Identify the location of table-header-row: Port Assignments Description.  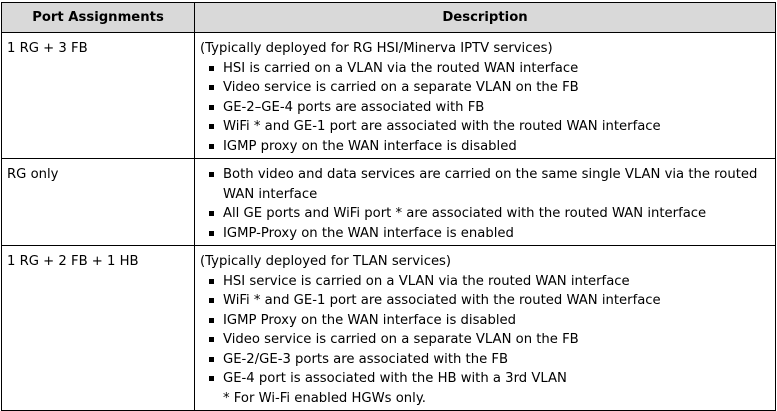
(388, 17).